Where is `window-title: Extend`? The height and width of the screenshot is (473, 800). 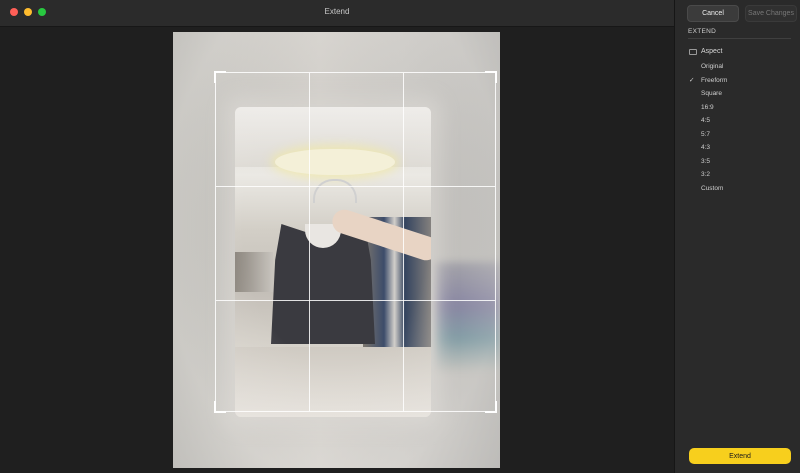 window-title: Extend is located at coordinates (337, 11).